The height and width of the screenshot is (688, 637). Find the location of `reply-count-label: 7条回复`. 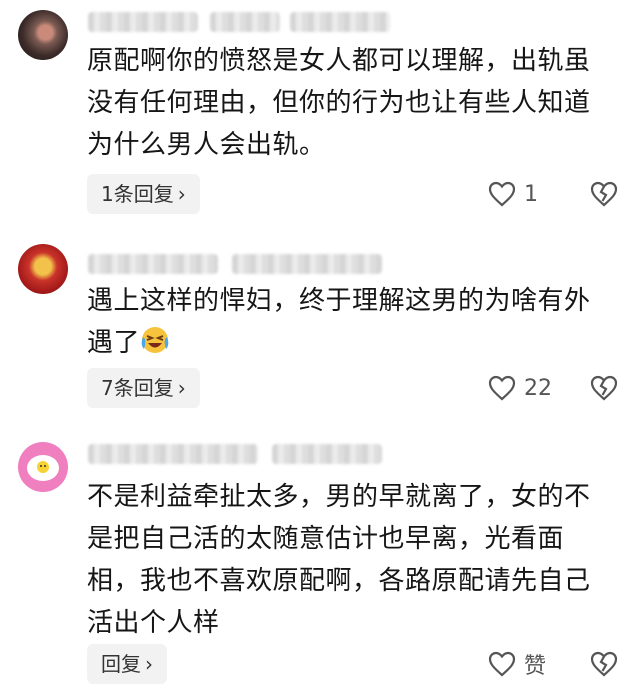

reply-count-label: 7条回复 is located at coordinates (137, 388).